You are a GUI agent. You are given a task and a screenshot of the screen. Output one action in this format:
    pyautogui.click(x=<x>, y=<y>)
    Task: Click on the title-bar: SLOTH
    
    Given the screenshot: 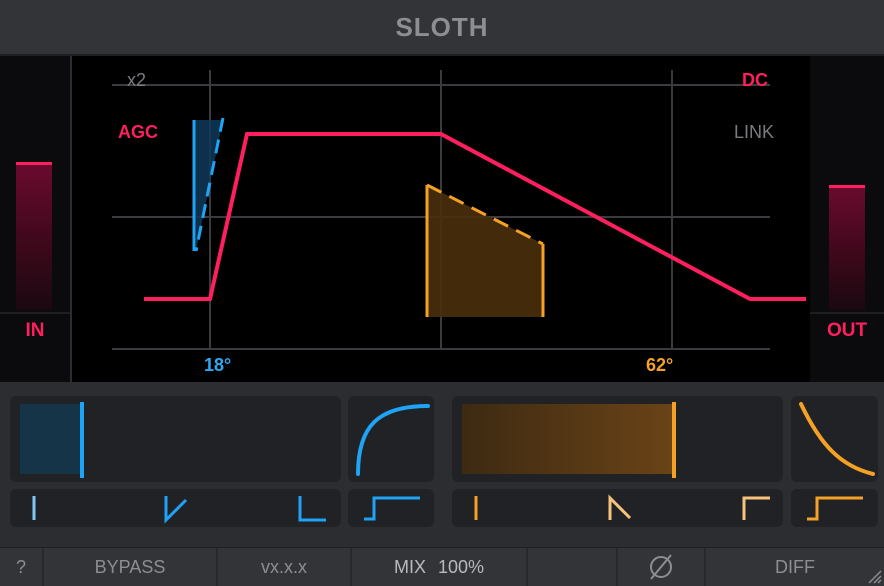 What is the action you would take?
    pyautogui.click(x=442, y=28)
    